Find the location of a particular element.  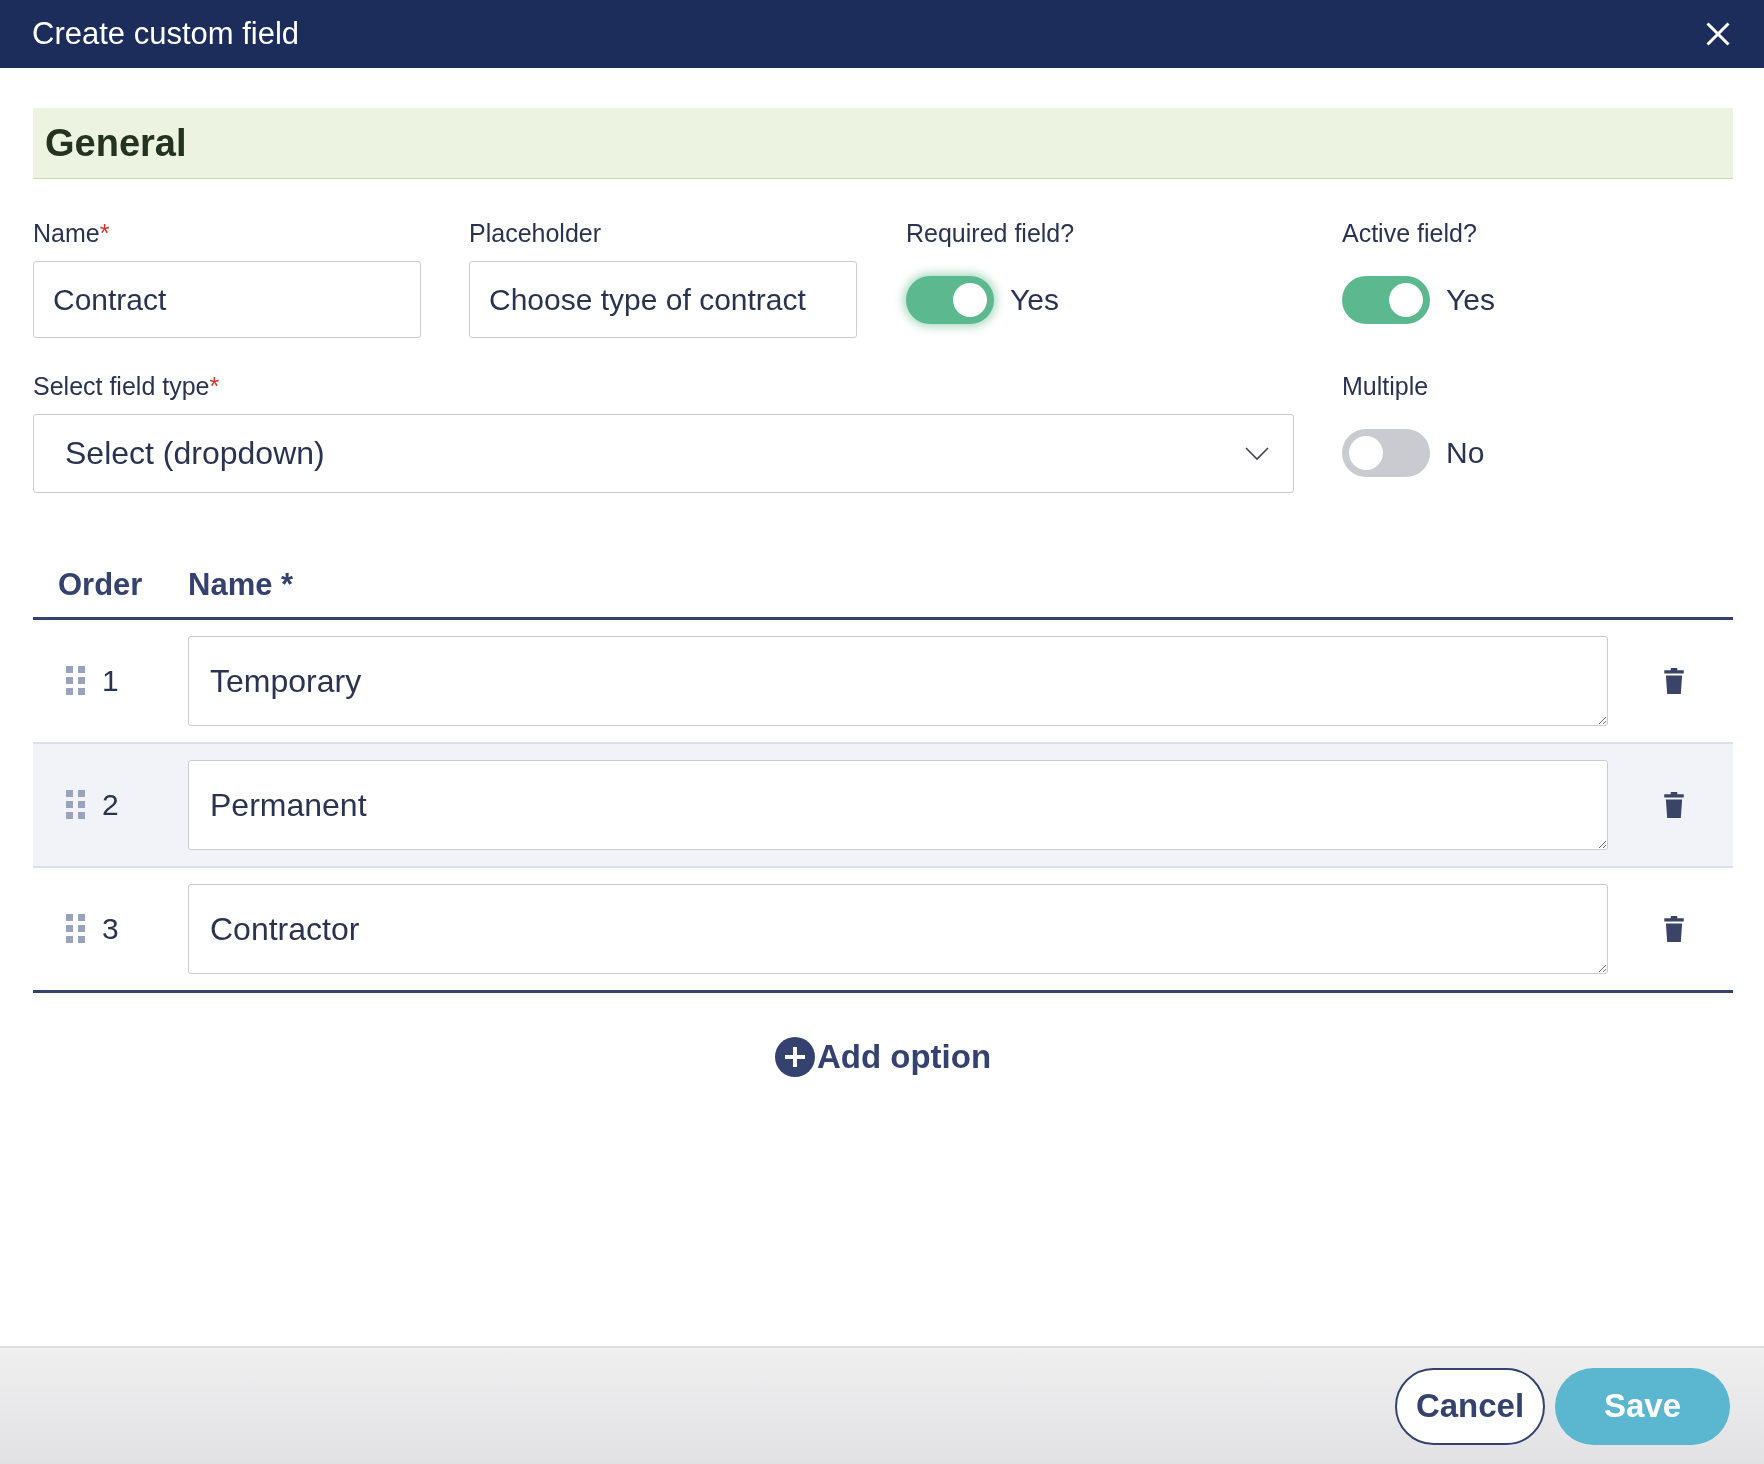

option-row: 1 Temporary is located at coordinates (883, 682).